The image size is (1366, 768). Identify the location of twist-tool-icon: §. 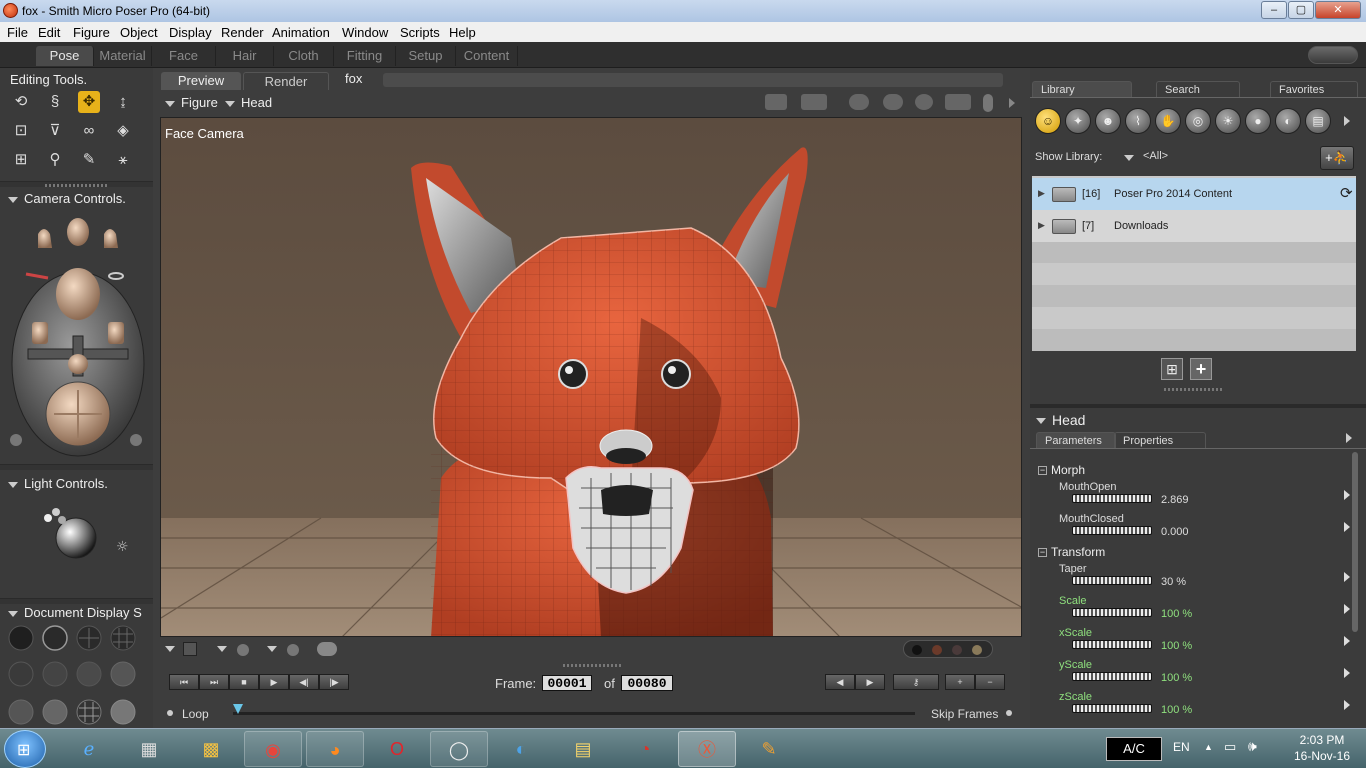
(55, 102).